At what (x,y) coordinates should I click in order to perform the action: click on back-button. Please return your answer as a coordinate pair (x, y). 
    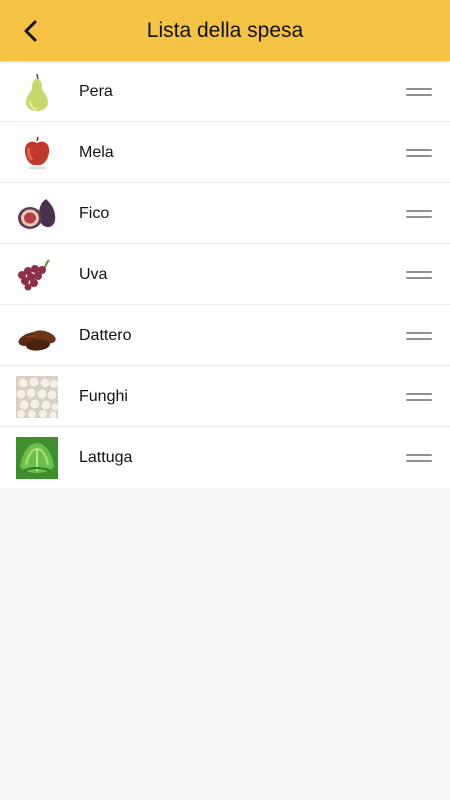
    Looking at the image, I should click on (31, 31).